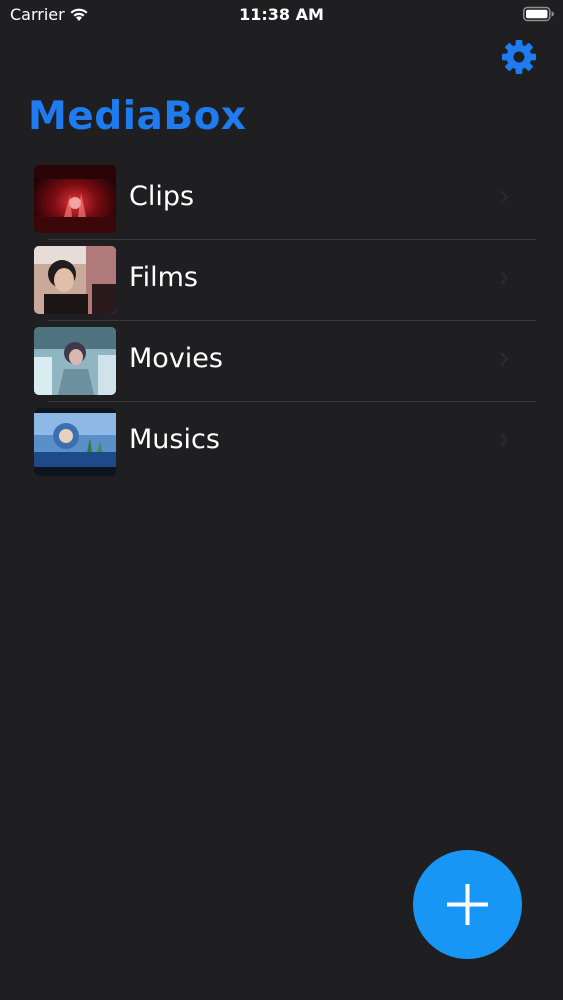 The width and height of the screenshot is (563, 1000). Describe the element at coordinates (174, 439) in the screenshot. I see `list-item-label: Musics` at that location.